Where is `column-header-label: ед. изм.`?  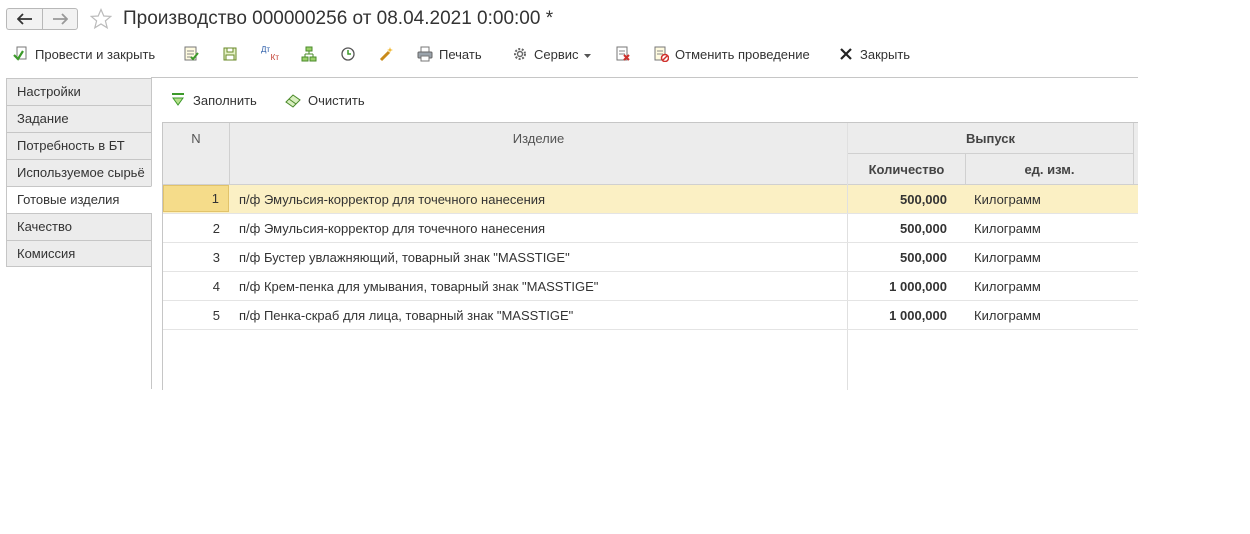 column-header-label: ед. изм. is located at coordinates (1049, 169).